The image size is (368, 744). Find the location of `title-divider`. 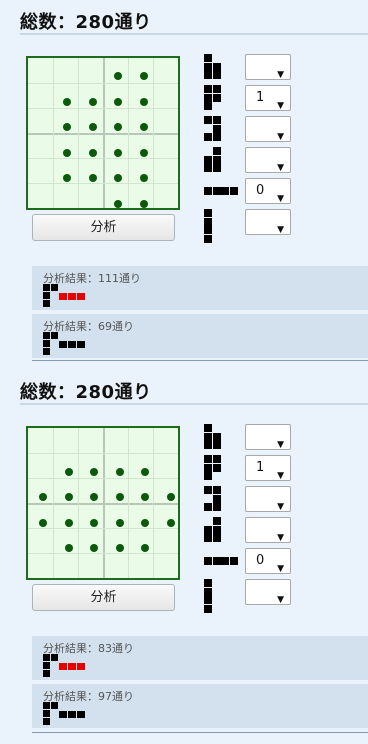

title-divider is located at coordinates (194, 34).